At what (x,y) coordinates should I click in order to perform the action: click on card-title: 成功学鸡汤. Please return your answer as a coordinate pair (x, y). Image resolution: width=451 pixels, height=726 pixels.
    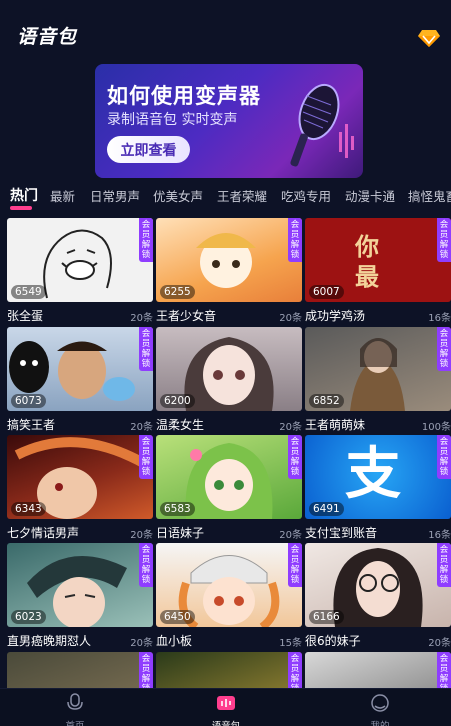
    Looking at the image, I should click on (335, 316).